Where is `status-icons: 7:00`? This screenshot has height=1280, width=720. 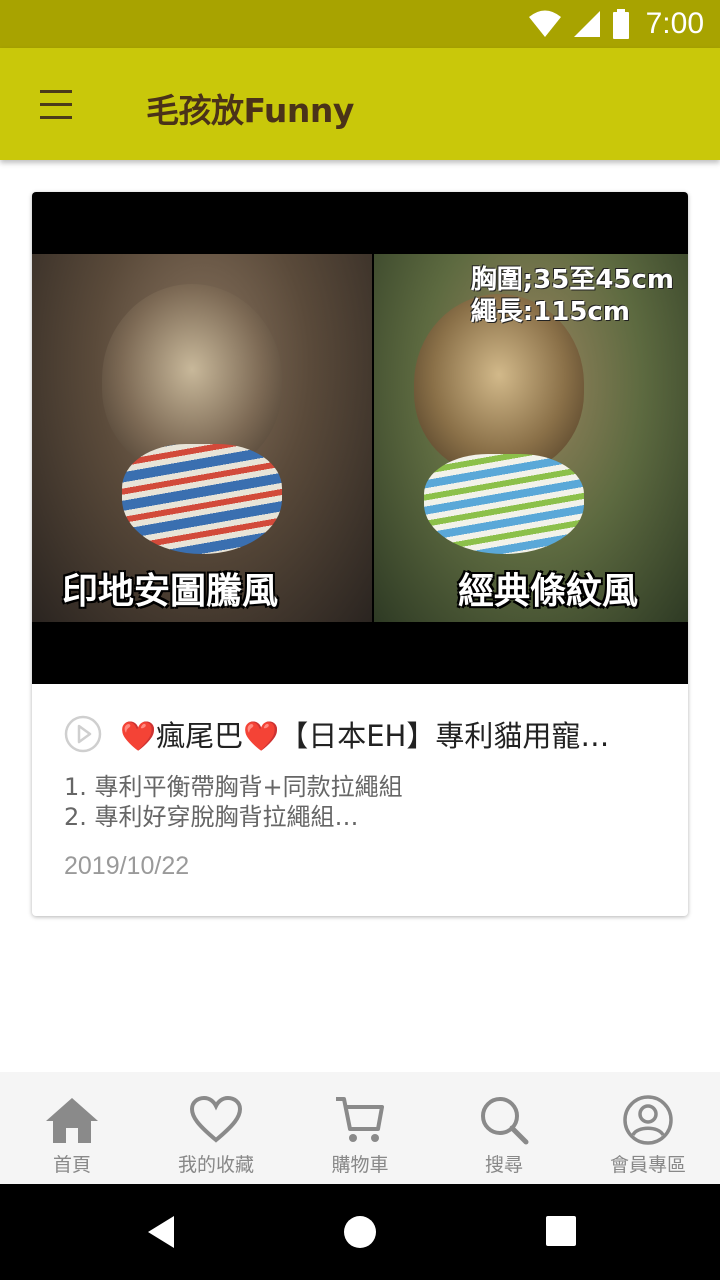
status-icons: 7:00 is located at coordinates (616, 24).